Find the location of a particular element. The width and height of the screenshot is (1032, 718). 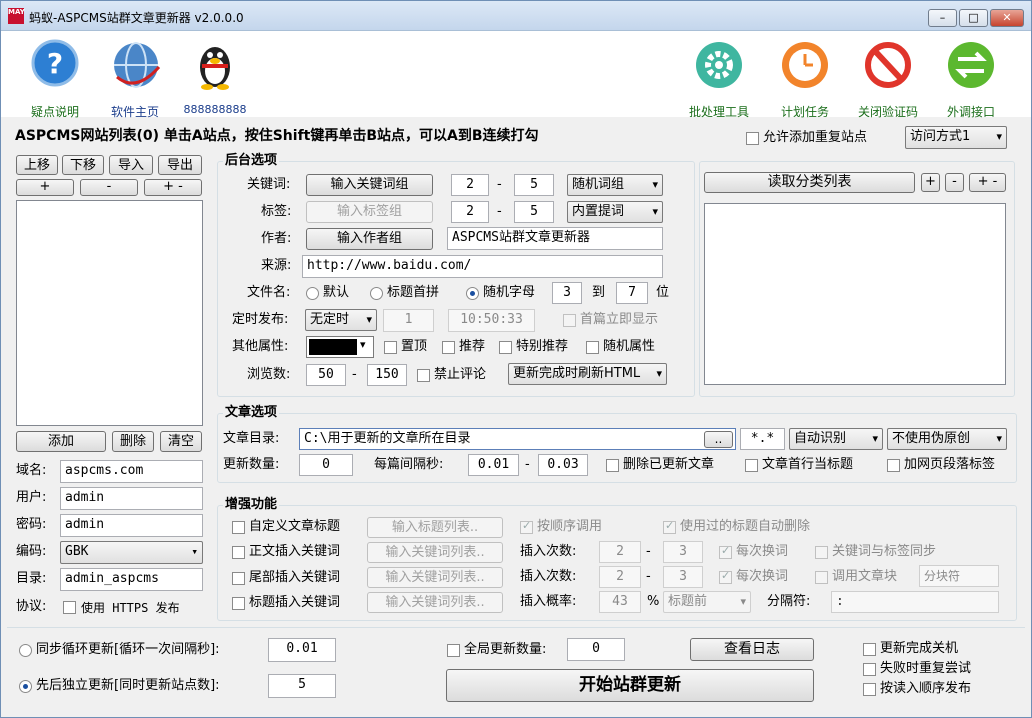

category-expand-button: + is located at coordinates (930, 182).